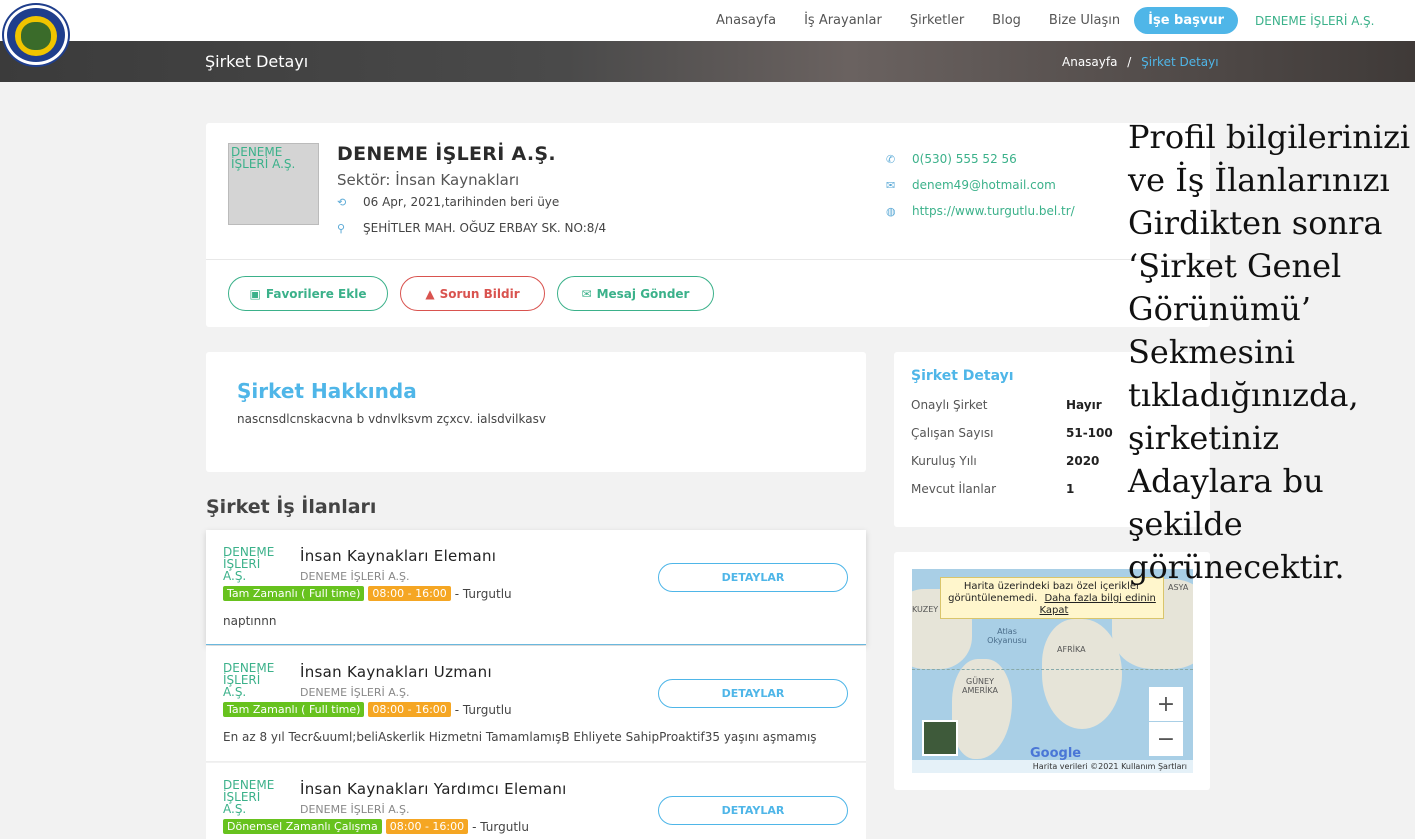 This screenshot has height=839, width=1415. What do you see at coordinates (446, 154) in the screenshot?
I see `company-name: DENEME İŞLERİ A.Ş.` at bounding box center [446, 154].